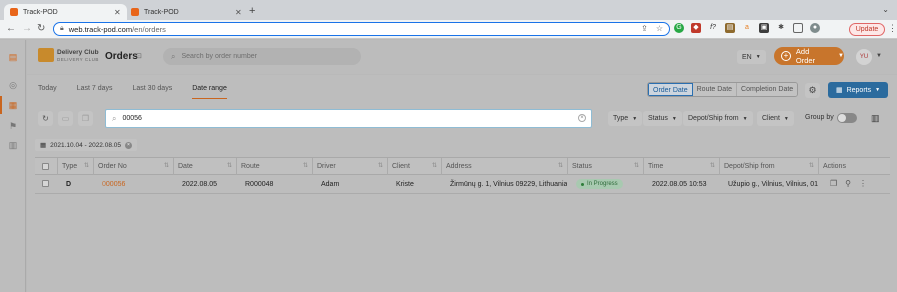 This screenshot has width=897, height=292. Describe the element at coordinates (858, 90) in the screenshot. I see `reports-button: ▦ Reports ▼` at that location.